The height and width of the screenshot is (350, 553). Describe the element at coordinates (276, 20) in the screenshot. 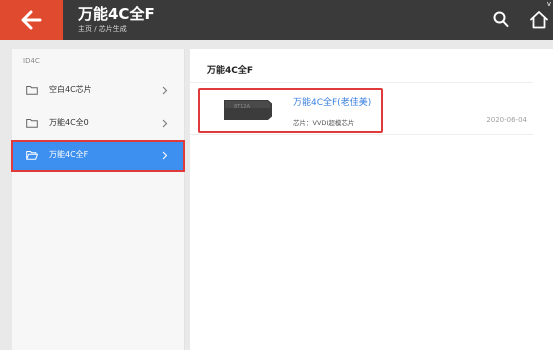

I see `top-bar: 万能4C全F 主页 / 芯片生成 v` at that location.